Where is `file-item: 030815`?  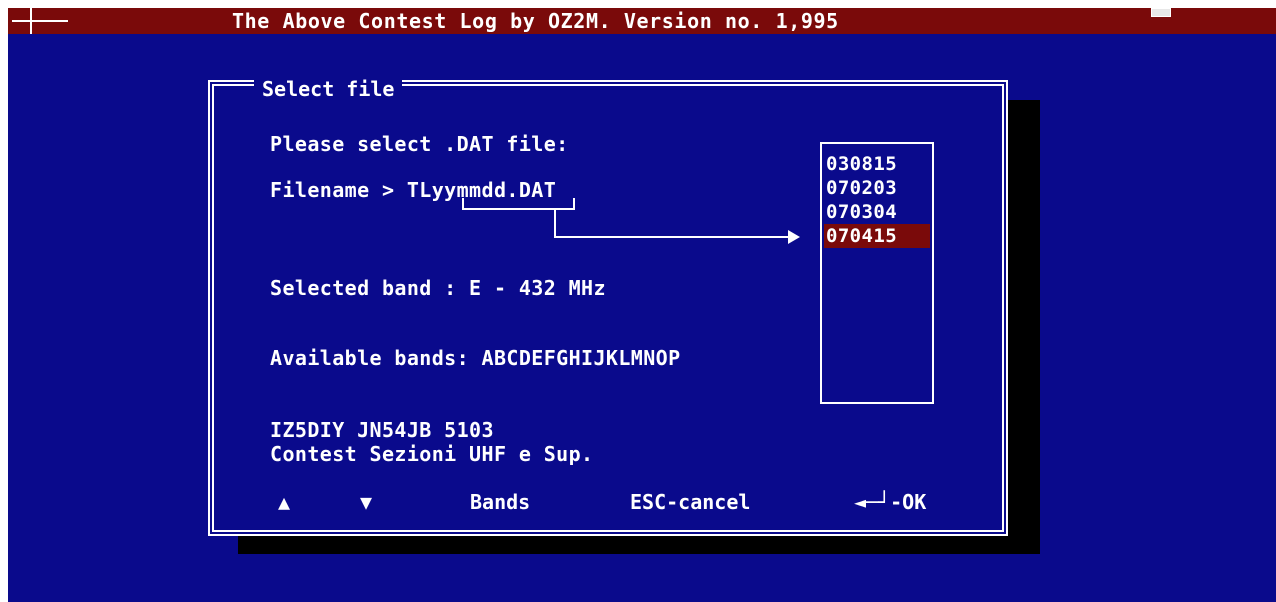 file-item: 030815 is located at coordinates (877, 164).